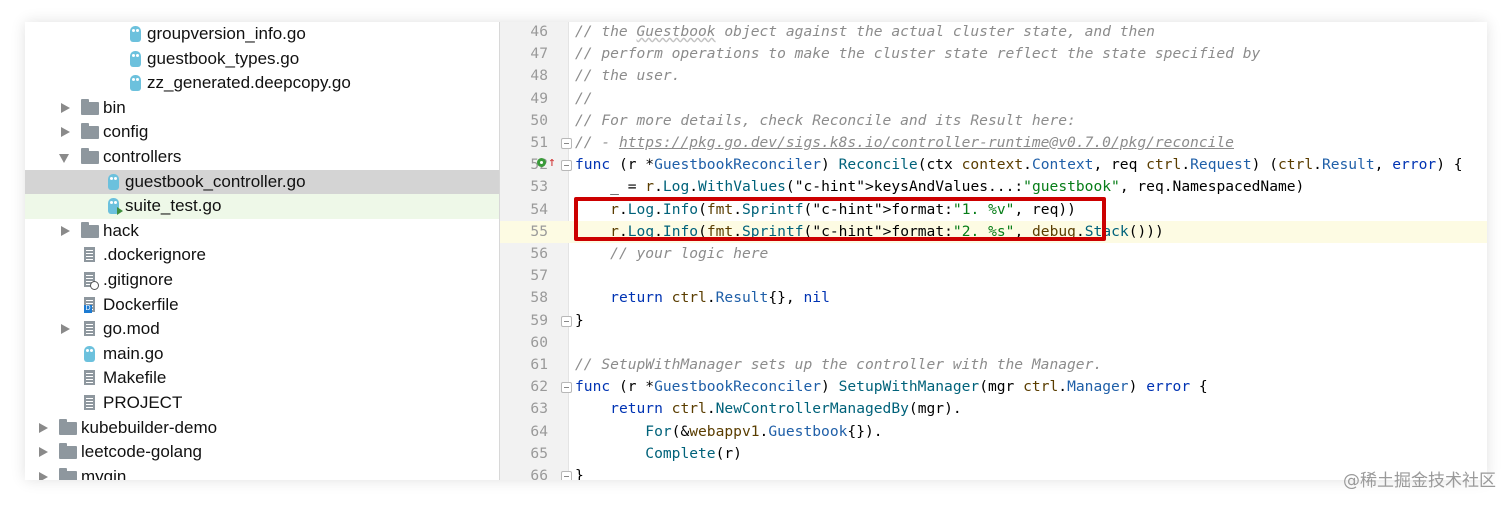 This screenshot has height=505, width=1512. Describe the element at coordinates (993, 276) in the screenshot. I see `code-line: 57` at that location.